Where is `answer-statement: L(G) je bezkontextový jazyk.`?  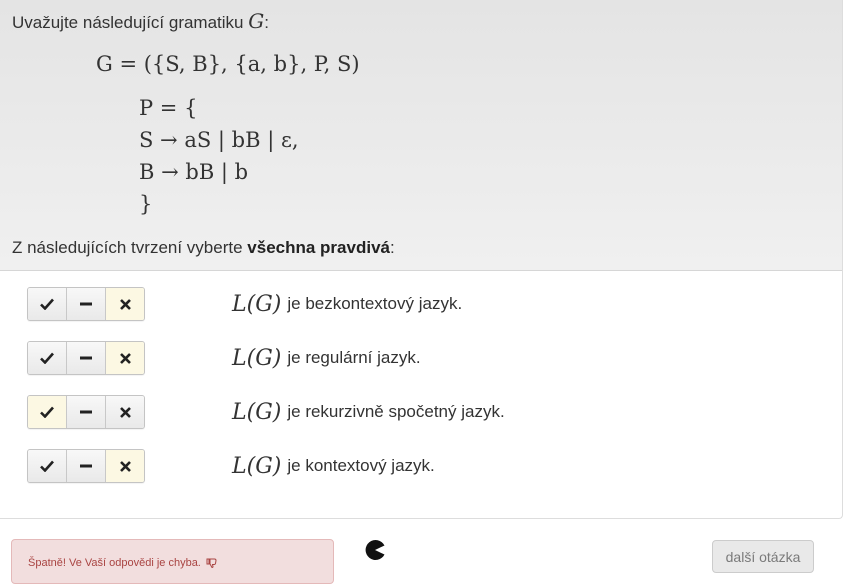 answer-statement: L(G) je bezkontextový jazyk. is located at coordinates (347, 304).